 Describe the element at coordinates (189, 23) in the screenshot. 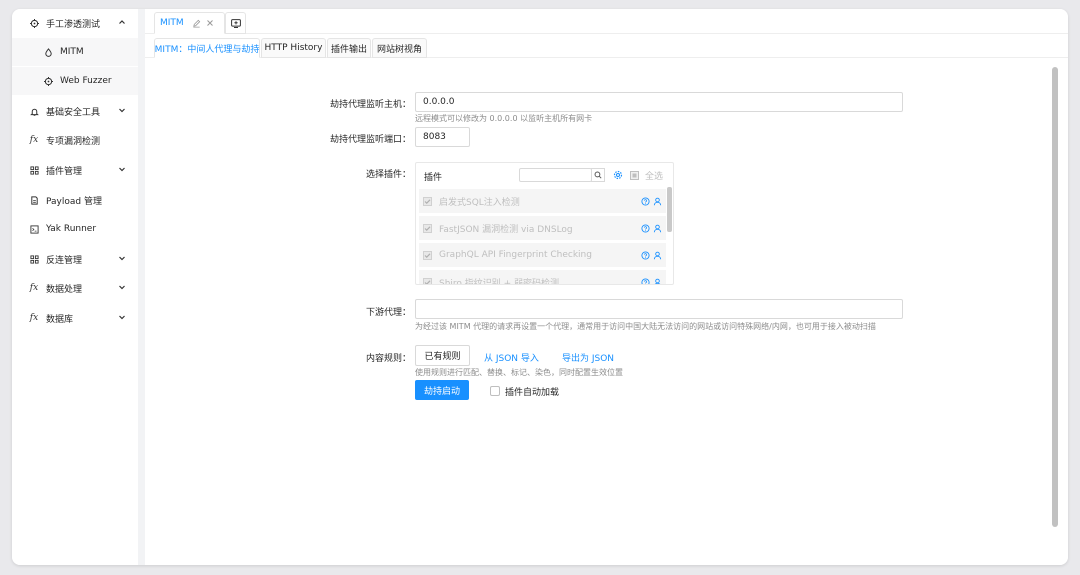

I see `tab-mitm: MITM` at that location.